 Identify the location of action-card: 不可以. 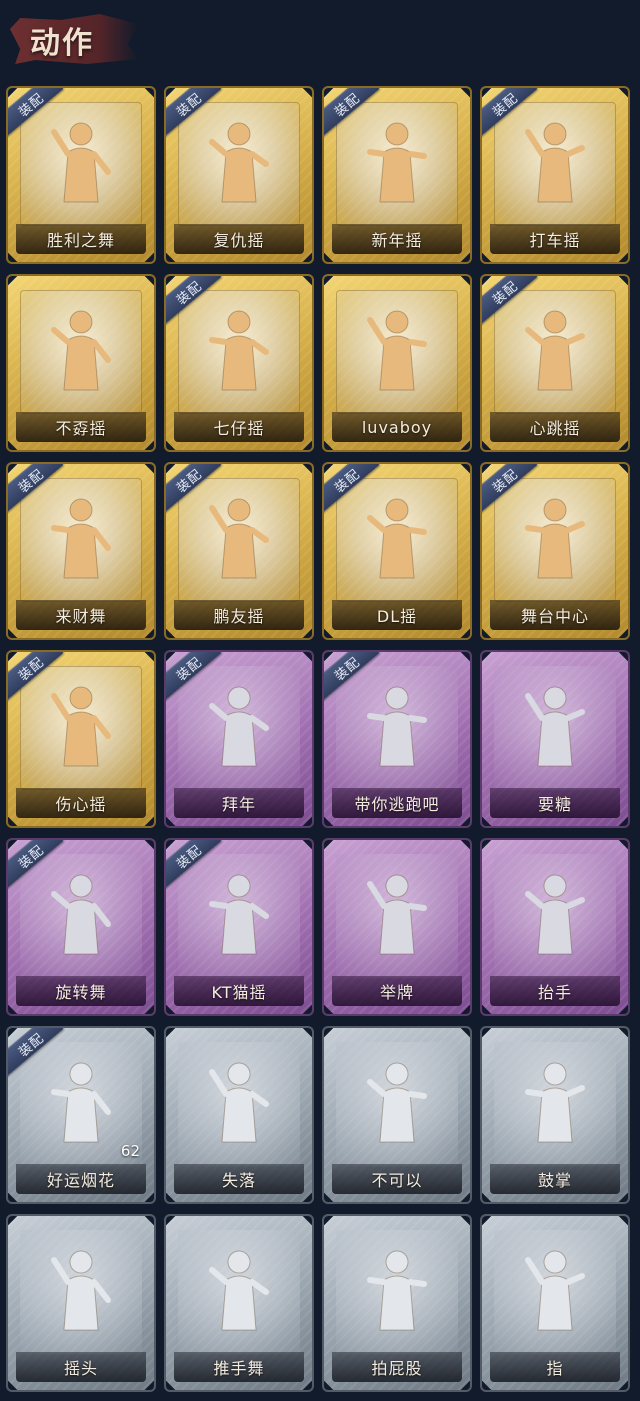
(397, 1115).